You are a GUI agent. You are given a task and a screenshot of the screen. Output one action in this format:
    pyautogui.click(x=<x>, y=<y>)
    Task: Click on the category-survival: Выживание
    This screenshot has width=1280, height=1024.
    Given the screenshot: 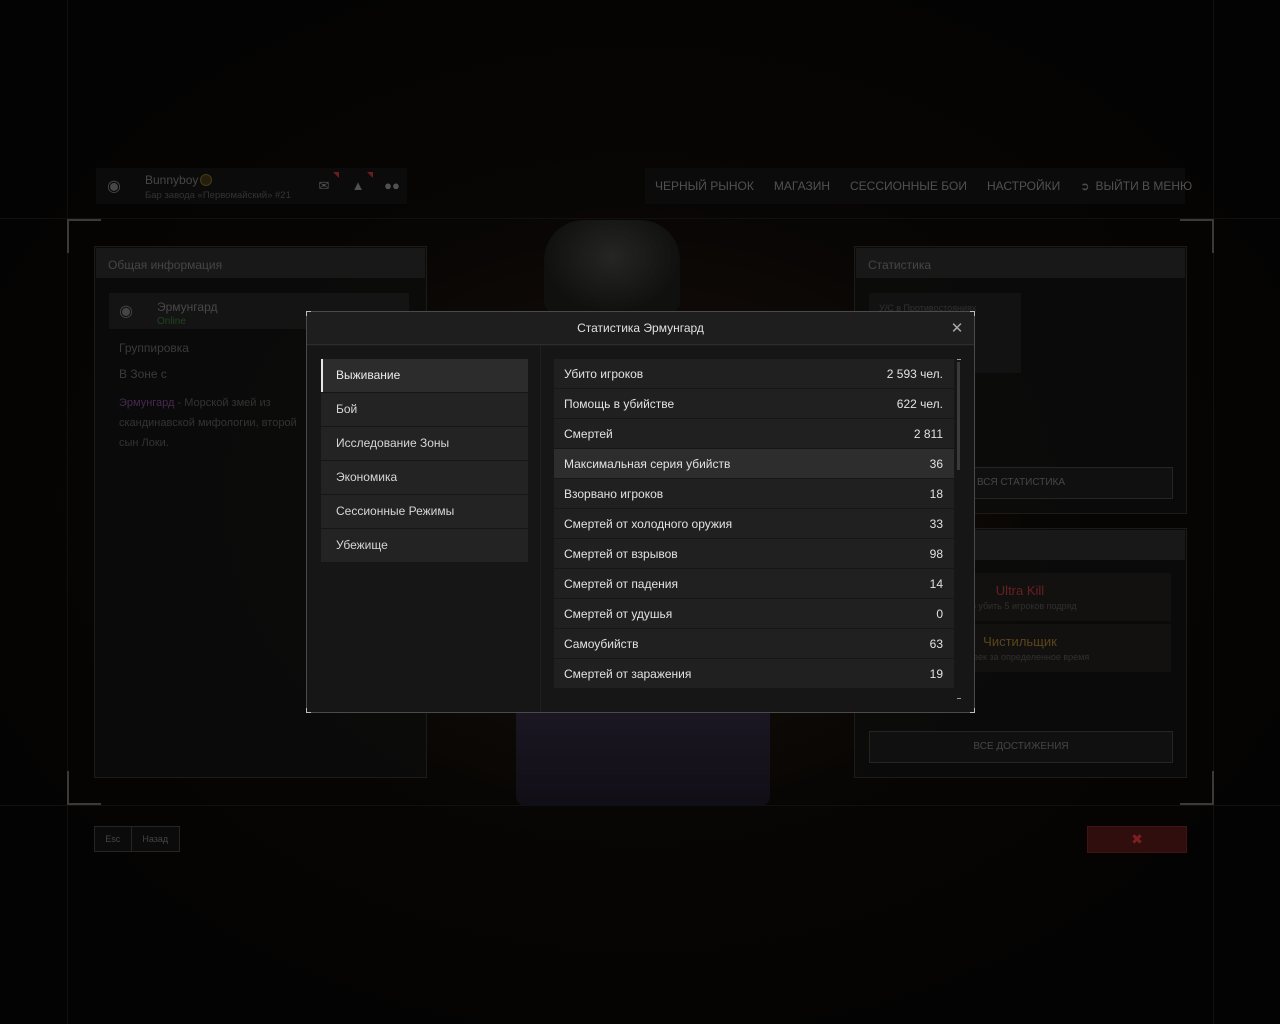 What is the action you would take?
    pyautogui.click(x=424, y=375)
    